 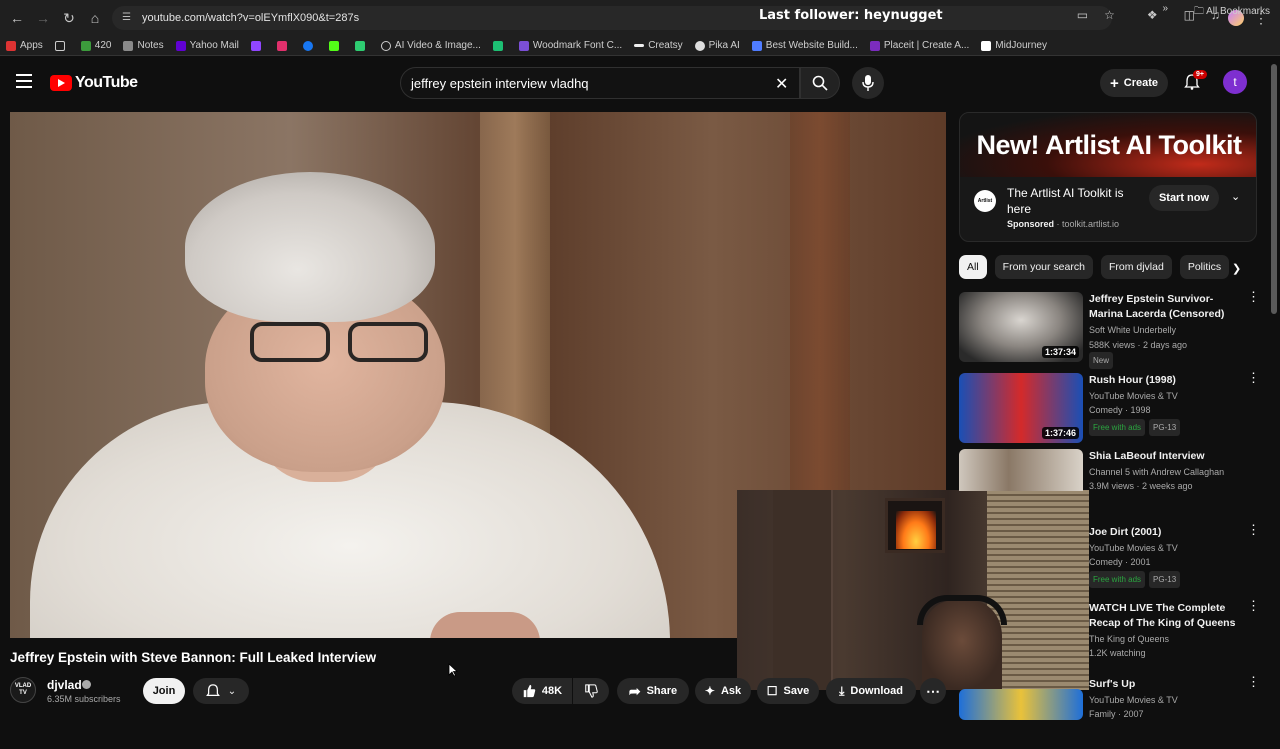 What do you see at coordinates (345, 347) in the screenshot?
I see `video-subject-glasses` at bounding box center [345, 347].